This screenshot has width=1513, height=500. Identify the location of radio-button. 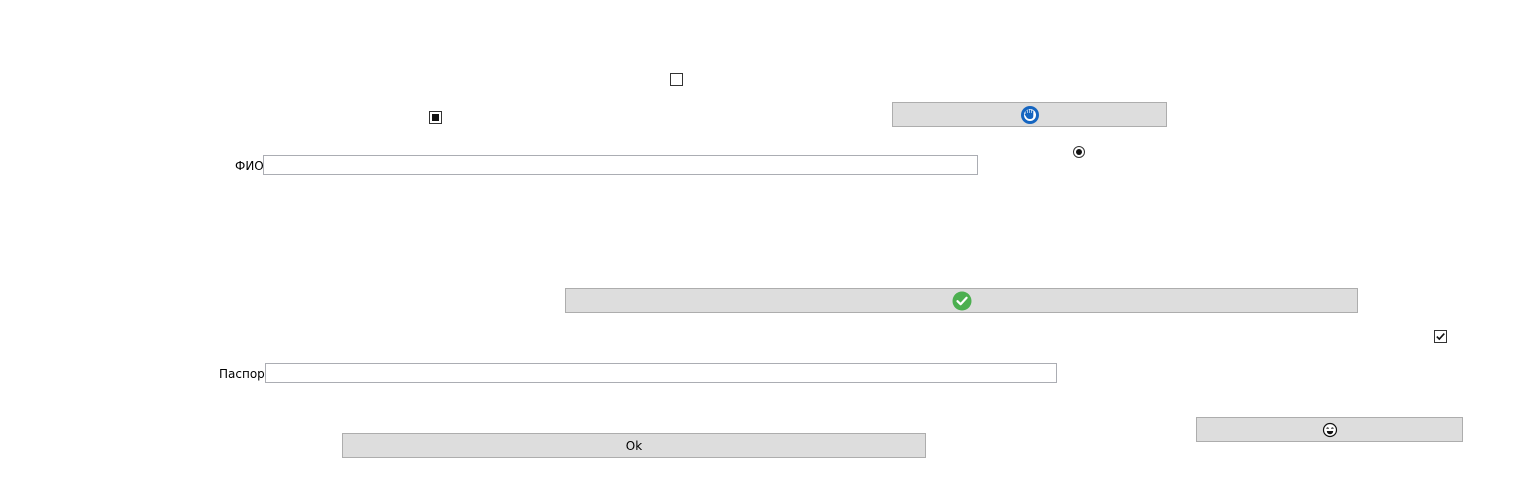
(1079, 152).